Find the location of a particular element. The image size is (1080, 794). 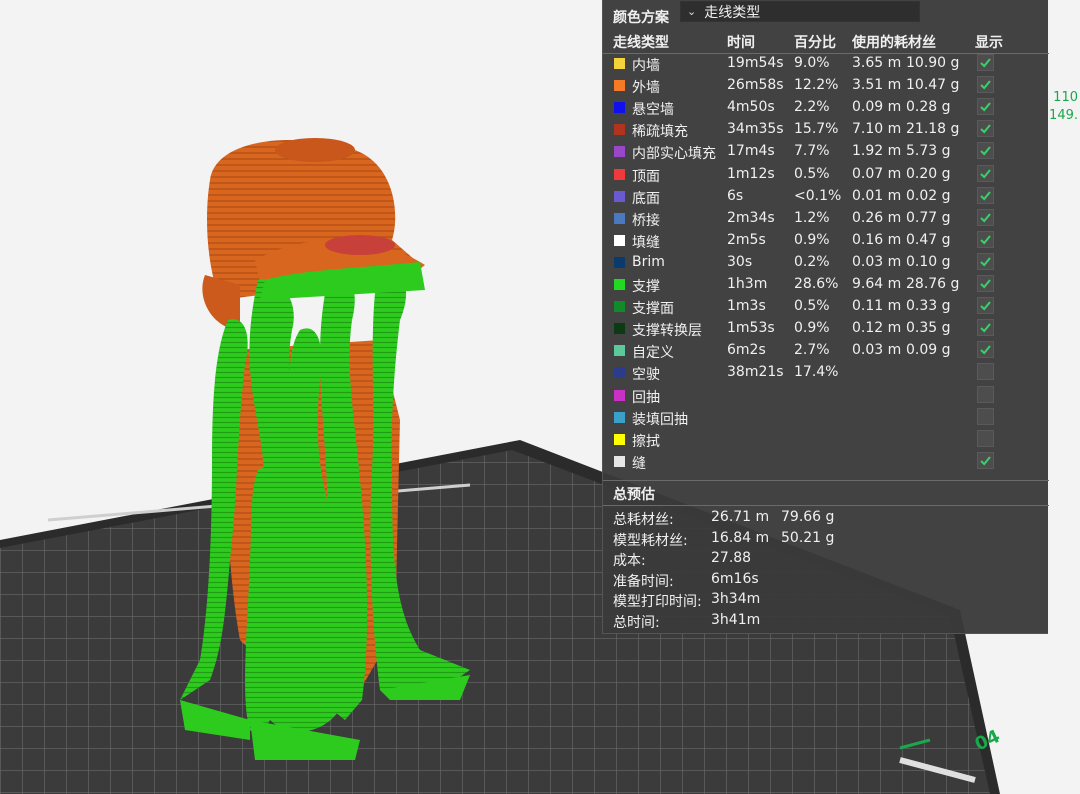

feature-time: 2m34s is located at coordinates (751, 217).